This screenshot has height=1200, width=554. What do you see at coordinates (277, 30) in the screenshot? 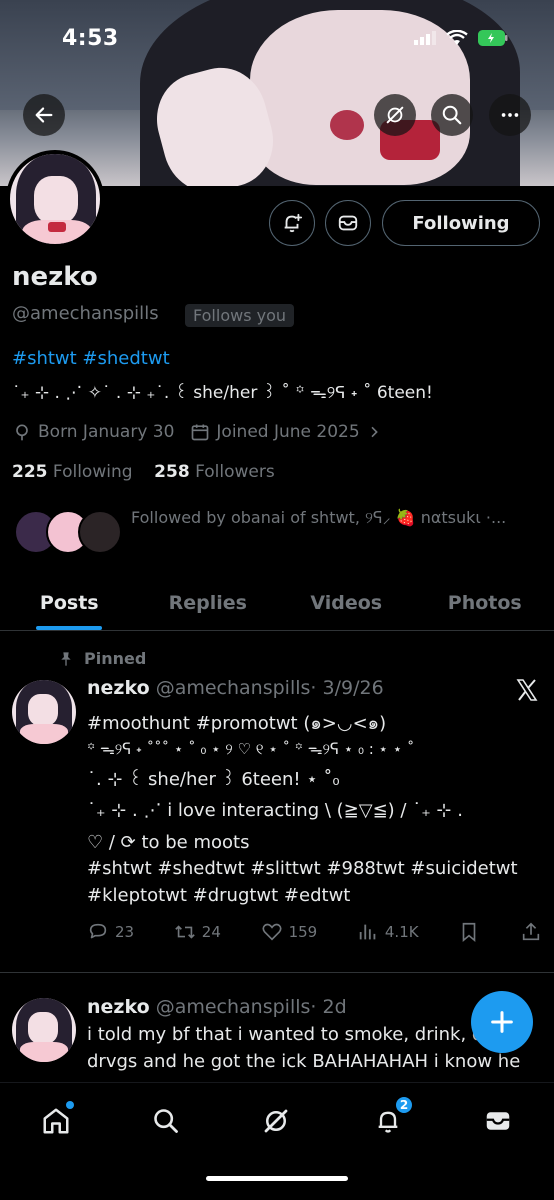
I see `status-bar: 4:53` at bounding box center [277, 30].